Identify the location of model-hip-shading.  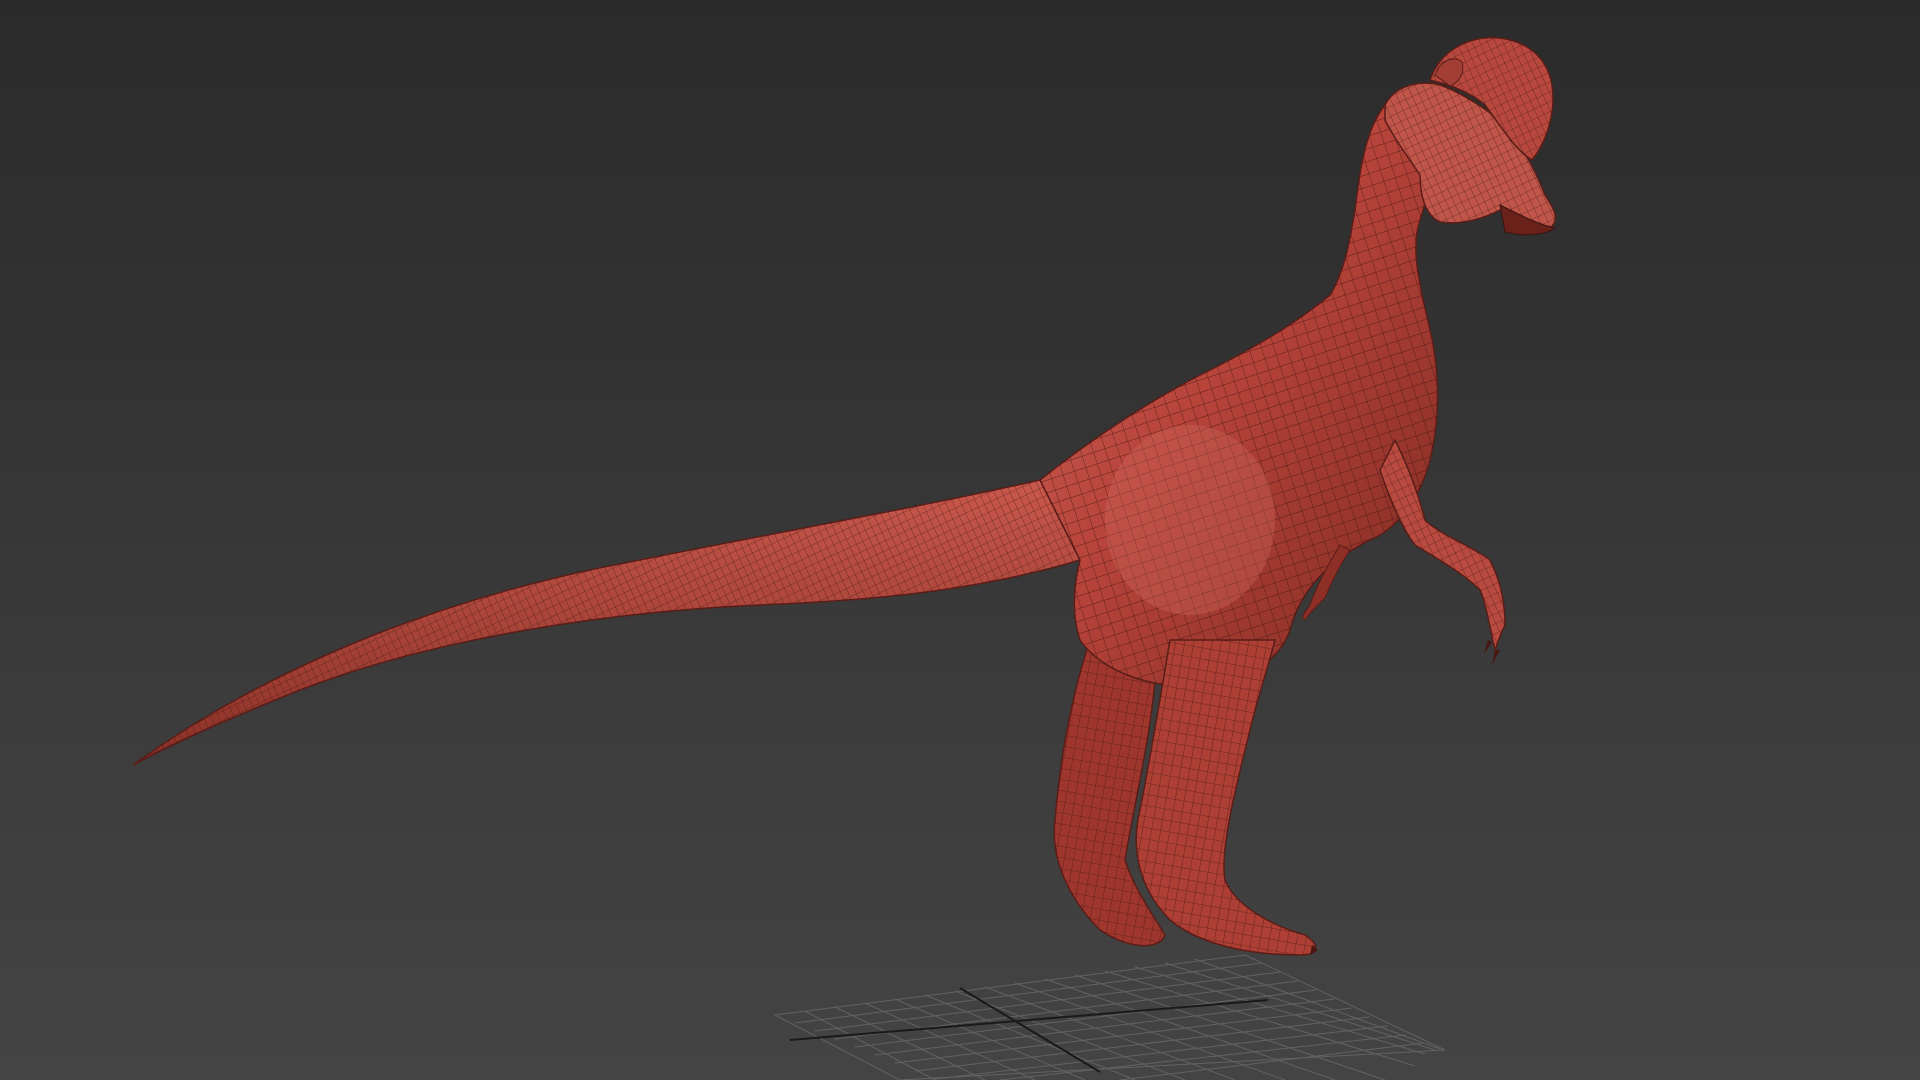
(1190, 520).